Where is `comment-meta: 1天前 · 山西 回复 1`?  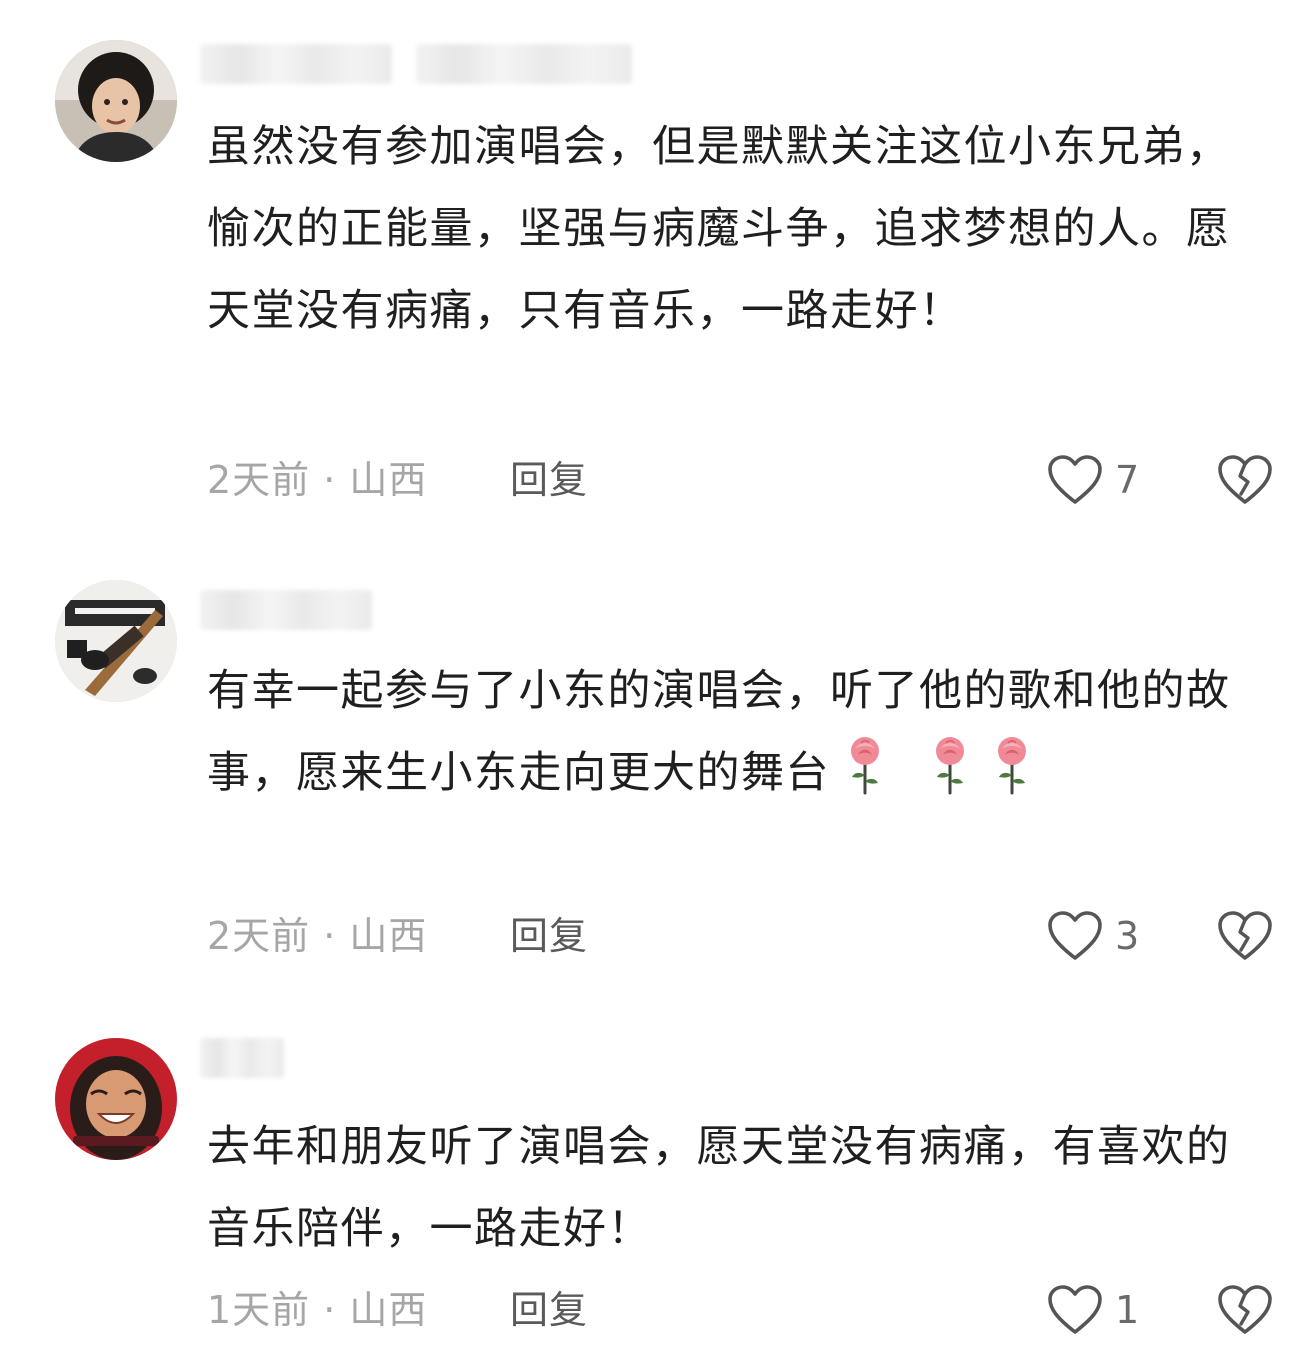
comment-meta: 1天前 · 山西 回复 1 is located at coordinates (747, 1310).